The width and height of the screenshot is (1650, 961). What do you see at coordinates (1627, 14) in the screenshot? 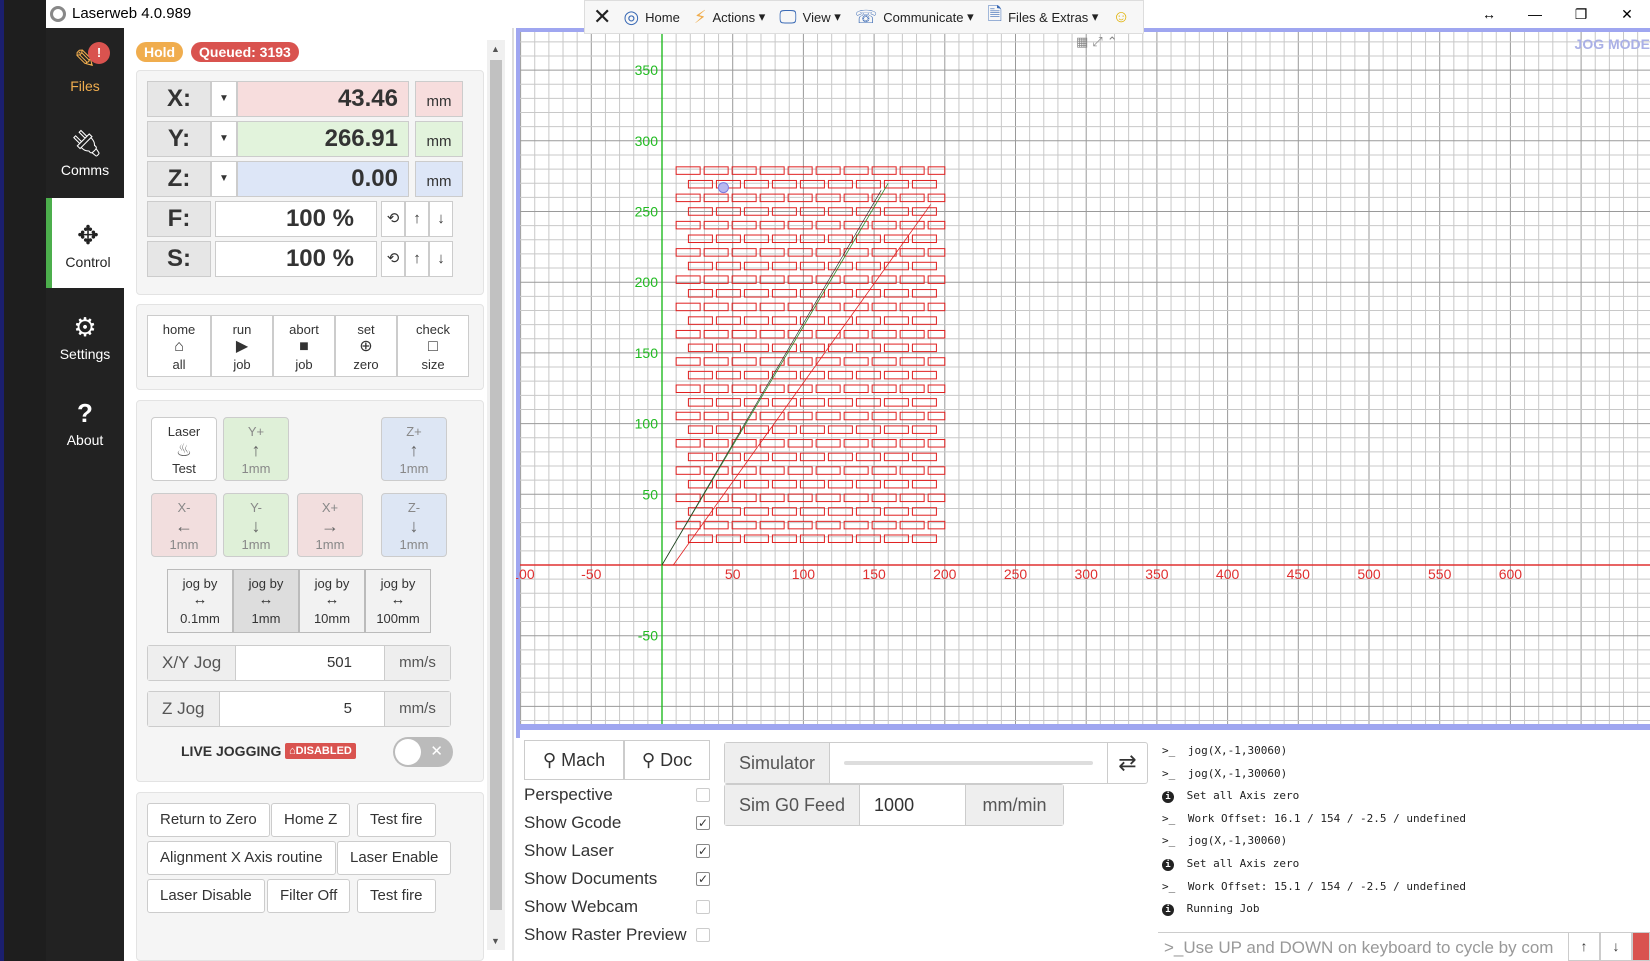
I see `close-button: ✕` at bounding box center [1627, 14].